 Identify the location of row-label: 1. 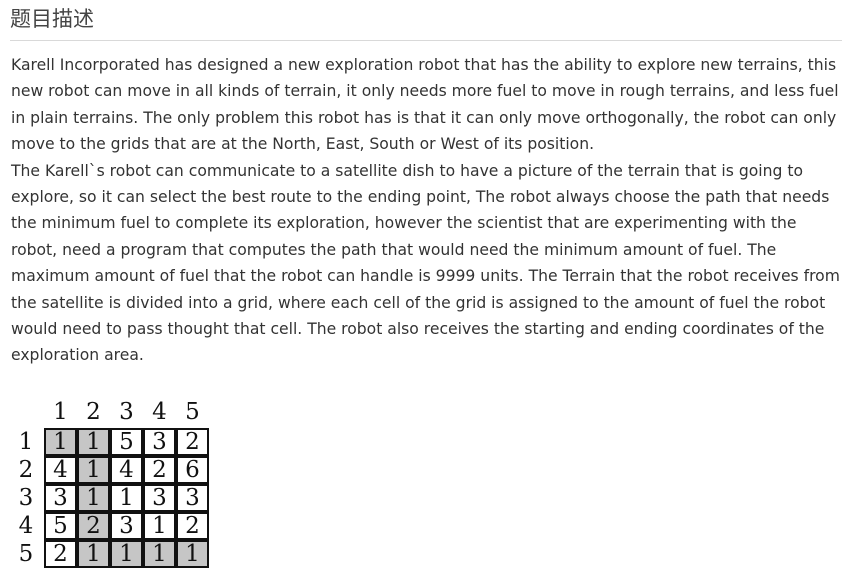
(26, 442).